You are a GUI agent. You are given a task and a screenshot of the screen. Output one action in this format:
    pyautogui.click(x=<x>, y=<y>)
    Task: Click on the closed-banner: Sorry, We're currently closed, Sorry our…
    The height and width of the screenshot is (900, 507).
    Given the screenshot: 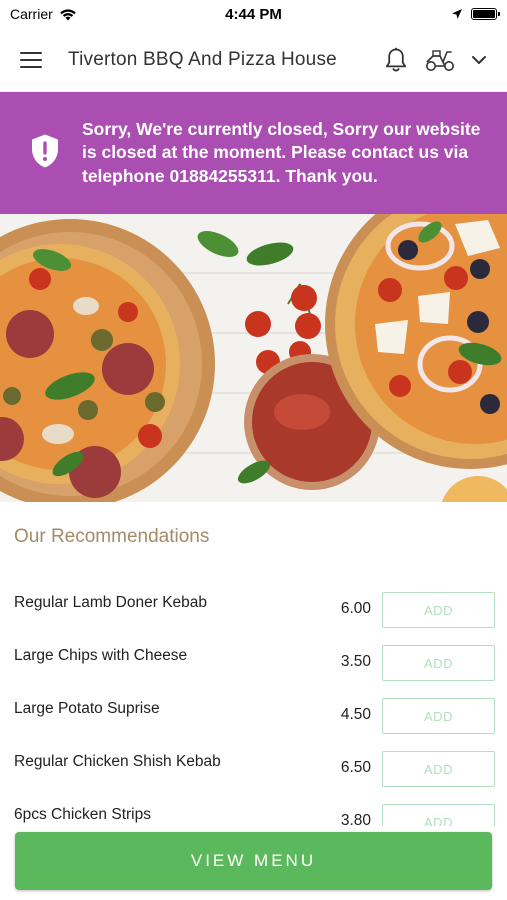 What is the action you would take?
    pyautogui.click(x=253, y=153)
    